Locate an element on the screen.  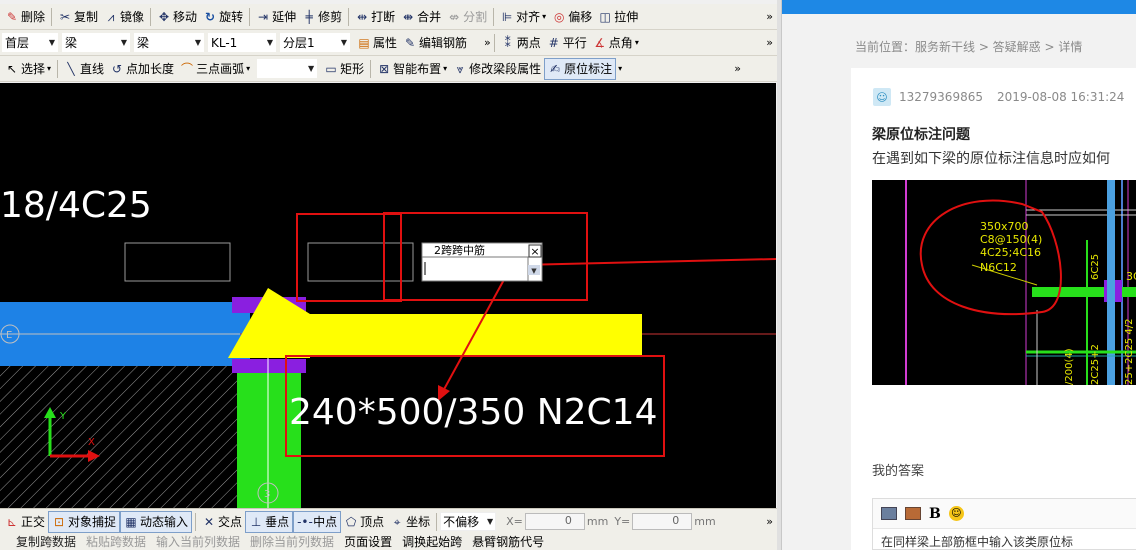
arc-option-select: ▼ is located at coordinates (287, 68).